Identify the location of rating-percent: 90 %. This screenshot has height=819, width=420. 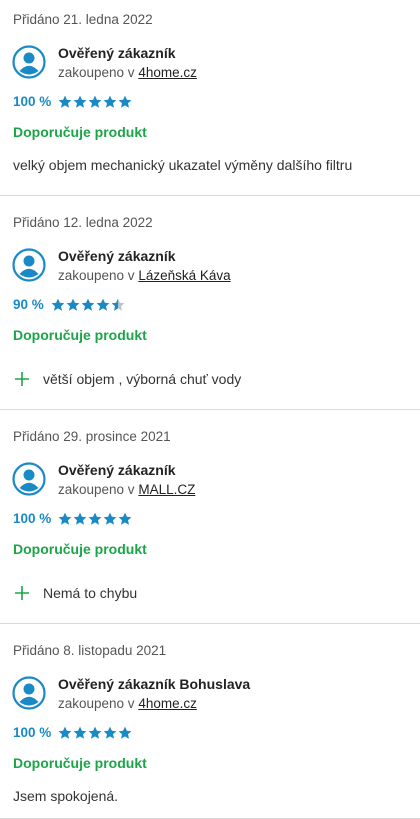
(28, 304).